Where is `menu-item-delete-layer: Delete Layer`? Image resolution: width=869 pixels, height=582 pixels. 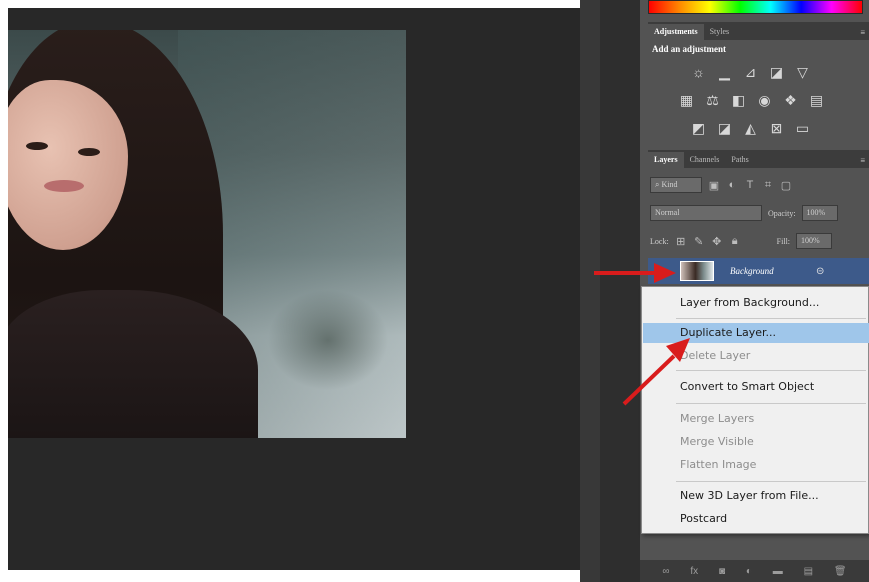
menu-item-delete-layer: Delete Layer is located at coordinates (756, 356).